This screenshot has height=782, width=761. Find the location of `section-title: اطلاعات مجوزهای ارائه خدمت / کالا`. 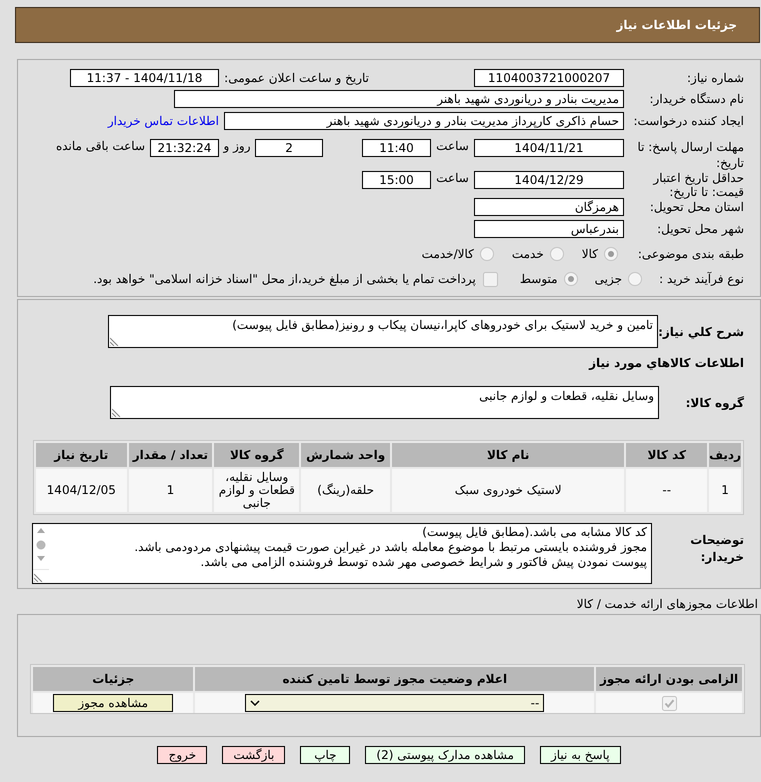

section-title: اطلاعات مجوزهای ارائه خدمت / کالا is located at coordinates (667, 604).